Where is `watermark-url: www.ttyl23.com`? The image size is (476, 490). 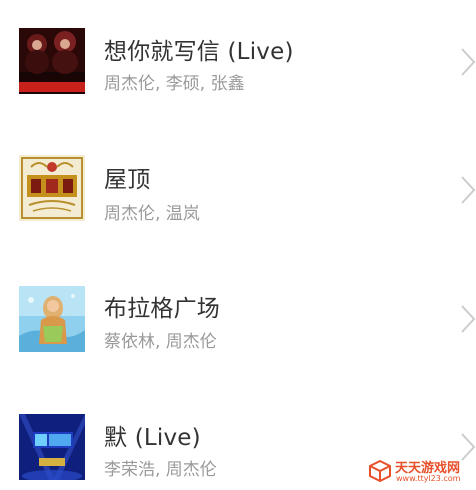
watermark-url: www.ttyl23.com is located at coordinates (428, 478).